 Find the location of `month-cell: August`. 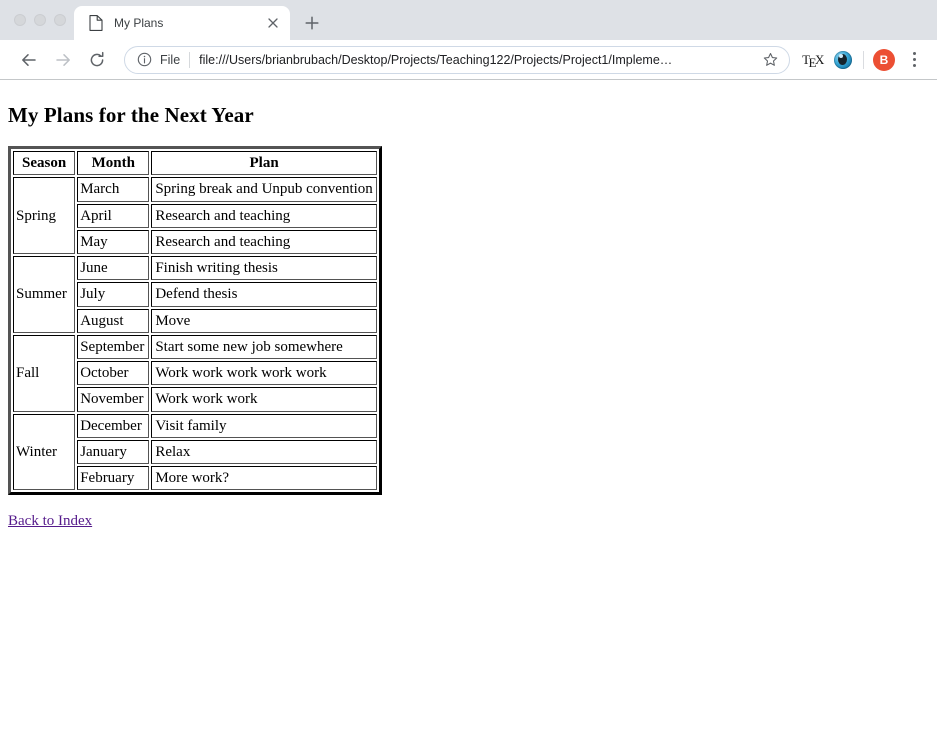

month-cell: August is located at coordinates (113, 320).